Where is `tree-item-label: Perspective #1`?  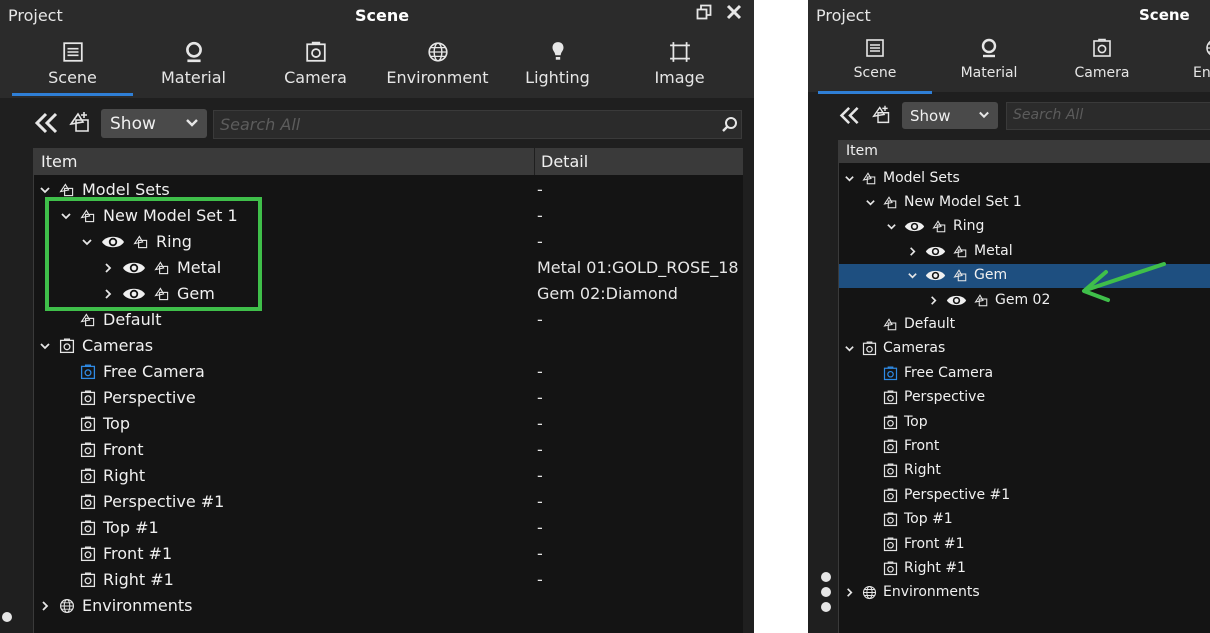 tree-item-label: Perspective #1 is located at coordinates (957, 494).